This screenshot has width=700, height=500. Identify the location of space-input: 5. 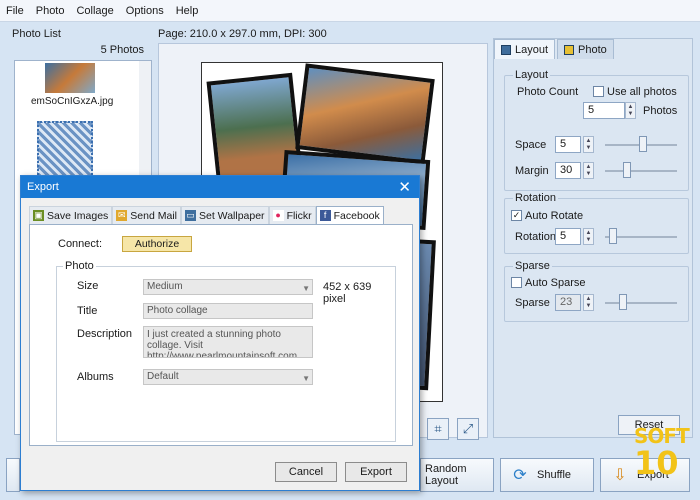
(568, 144).